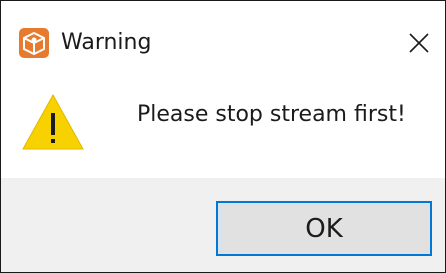 This screenshot has height=273, width=446. What do you see at coordinates (34, 43) in the screenshot?
I see `app-logo-icon` at bounding box center [34, 43].